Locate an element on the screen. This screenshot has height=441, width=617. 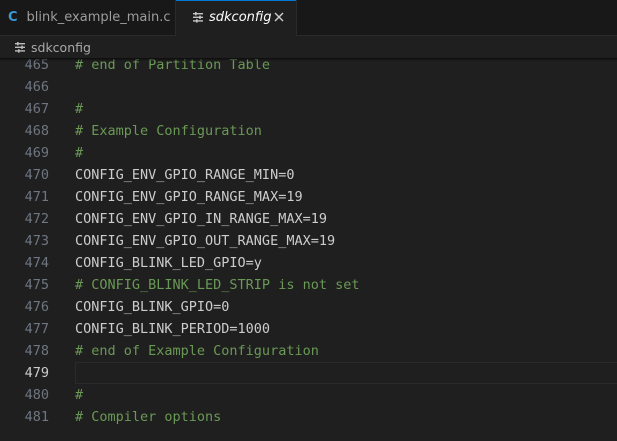
code-line: 466 is located at coordinates (308, 87).